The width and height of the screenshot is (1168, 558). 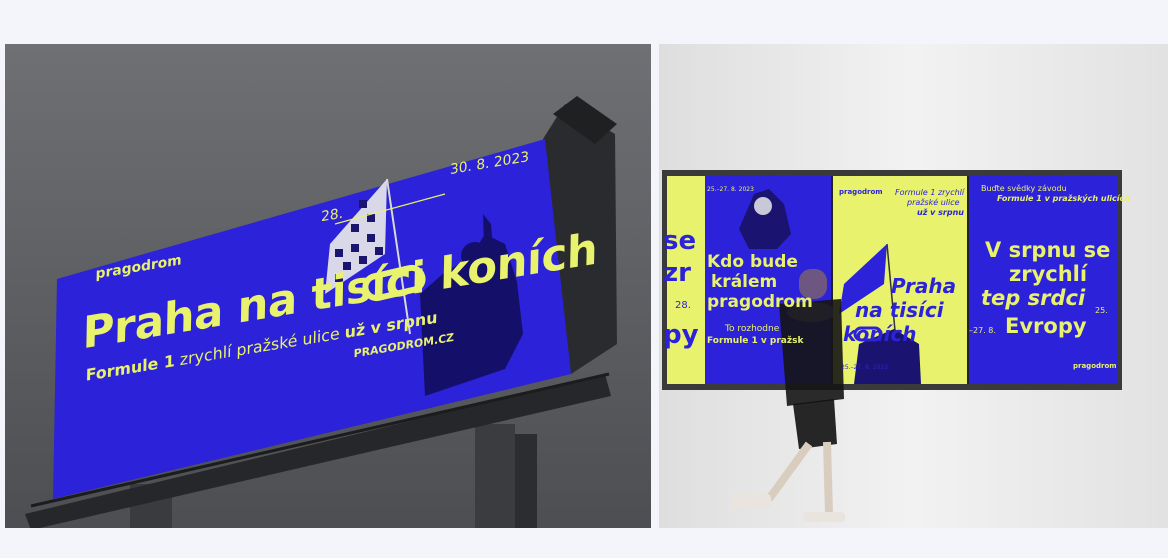 I want to click on poster4-line3: tep srdci, so click(x=1033, y=298).